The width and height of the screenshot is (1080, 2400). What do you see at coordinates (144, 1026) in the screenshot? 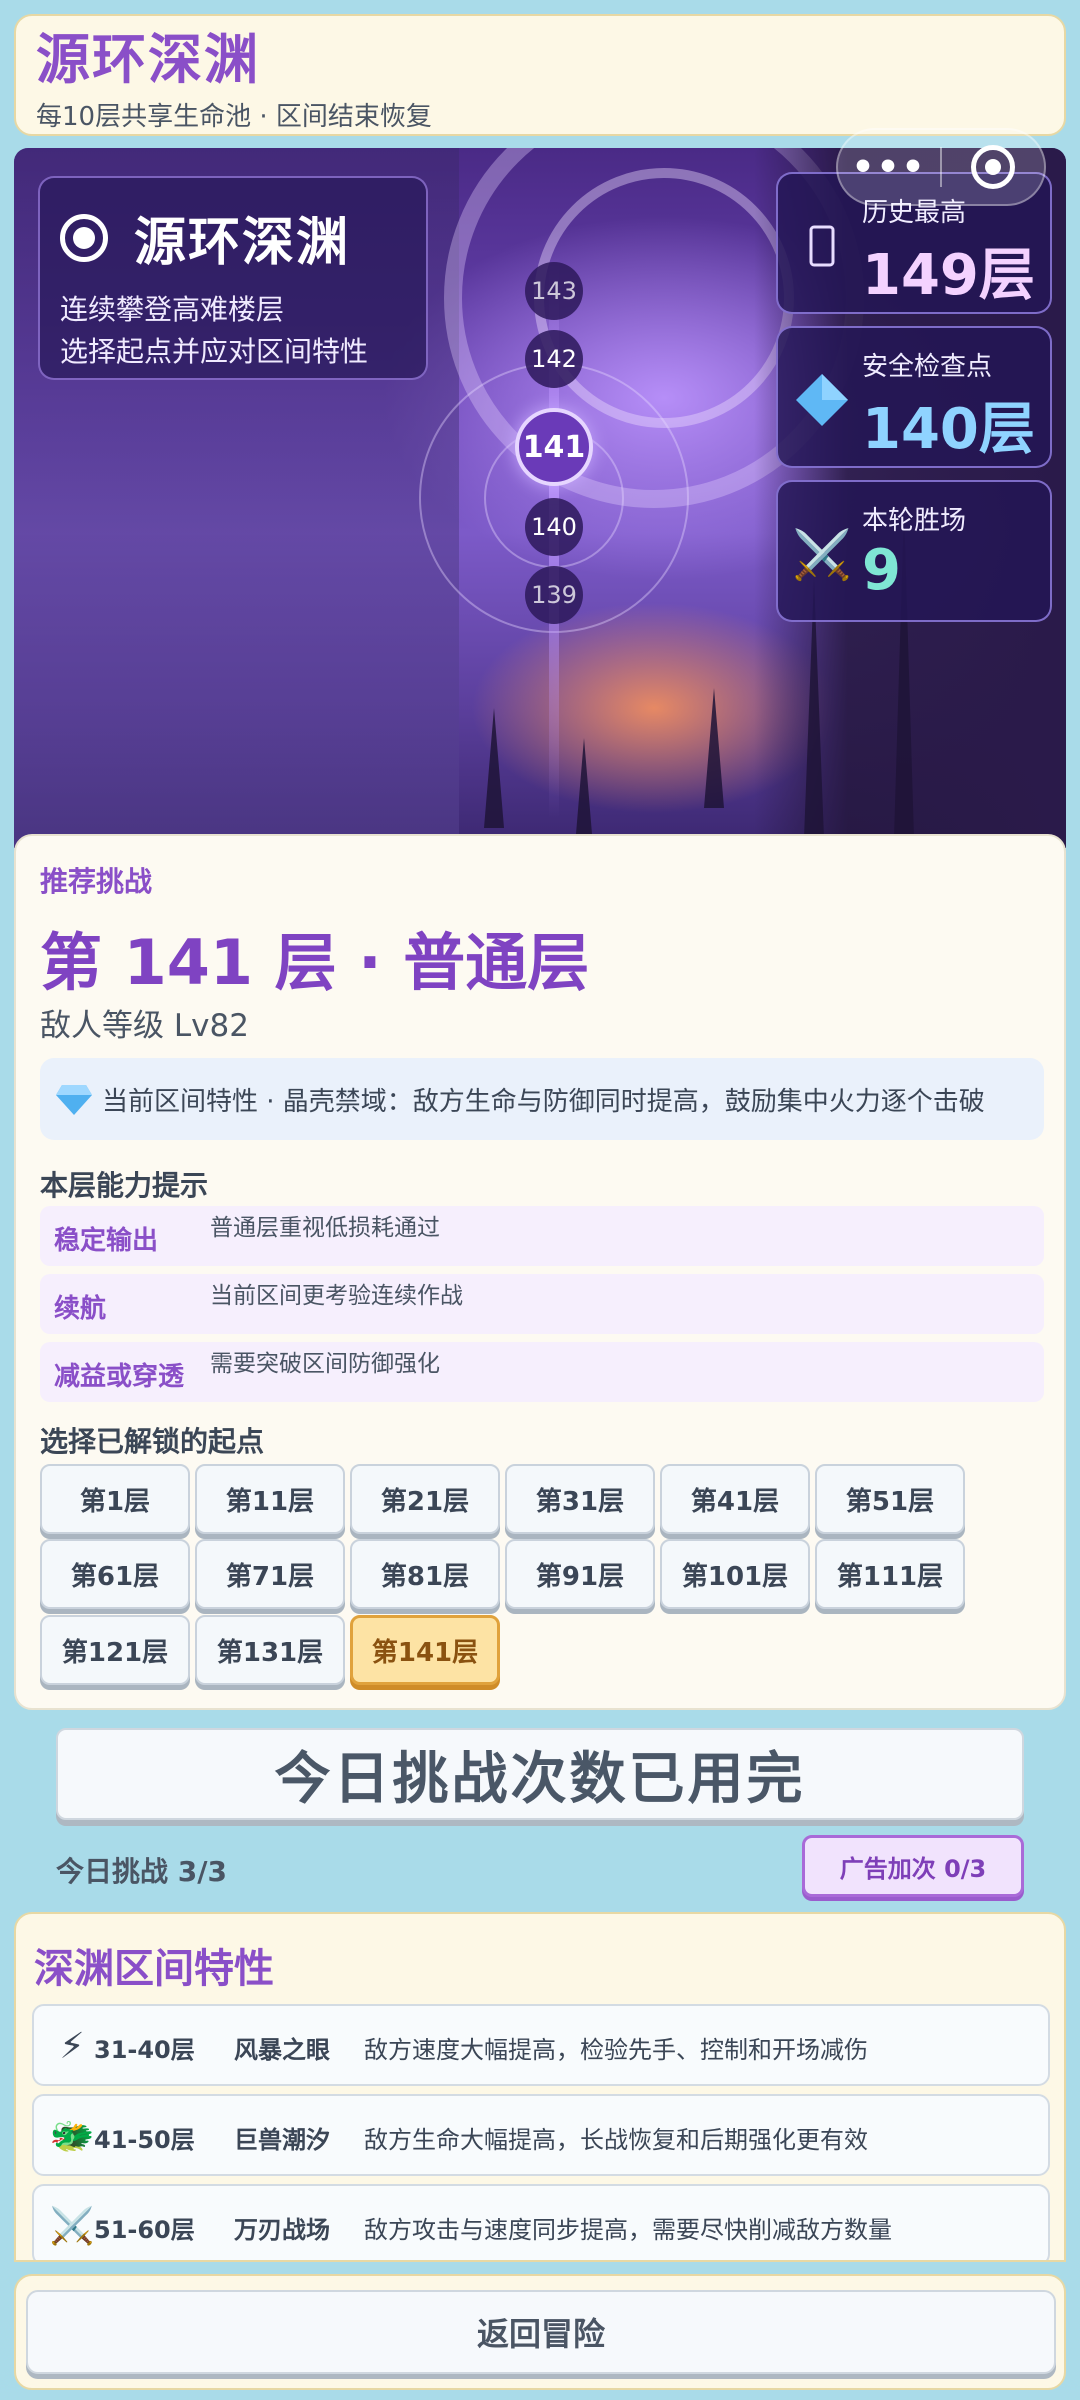
I see `enemy-level: 敌人等级 Lv82` at bounding box center [144, 1026].